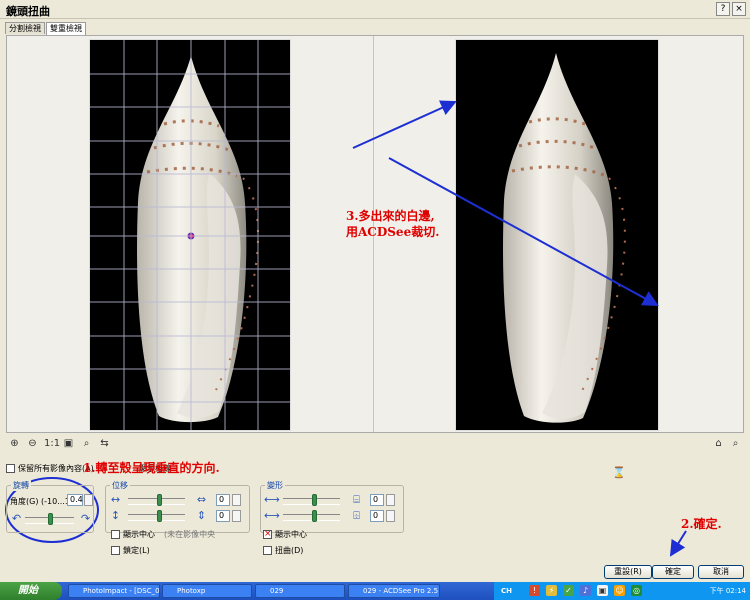 The height and width of the screenshot is (600, 750). Describe the element at coordinates (314, 516) in the screenshot. I see `vertical-distortion-thumb` at that location.